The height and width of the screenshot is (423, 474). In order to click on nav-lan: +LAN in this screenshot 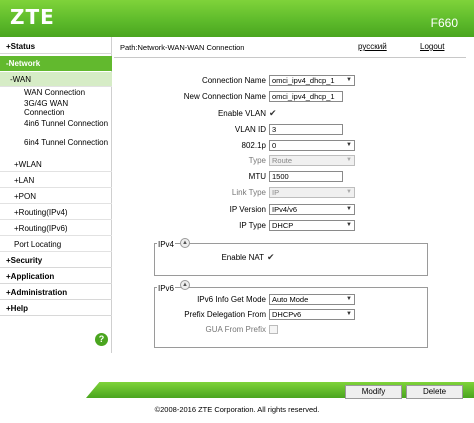, I will do `click(56, 180)`.